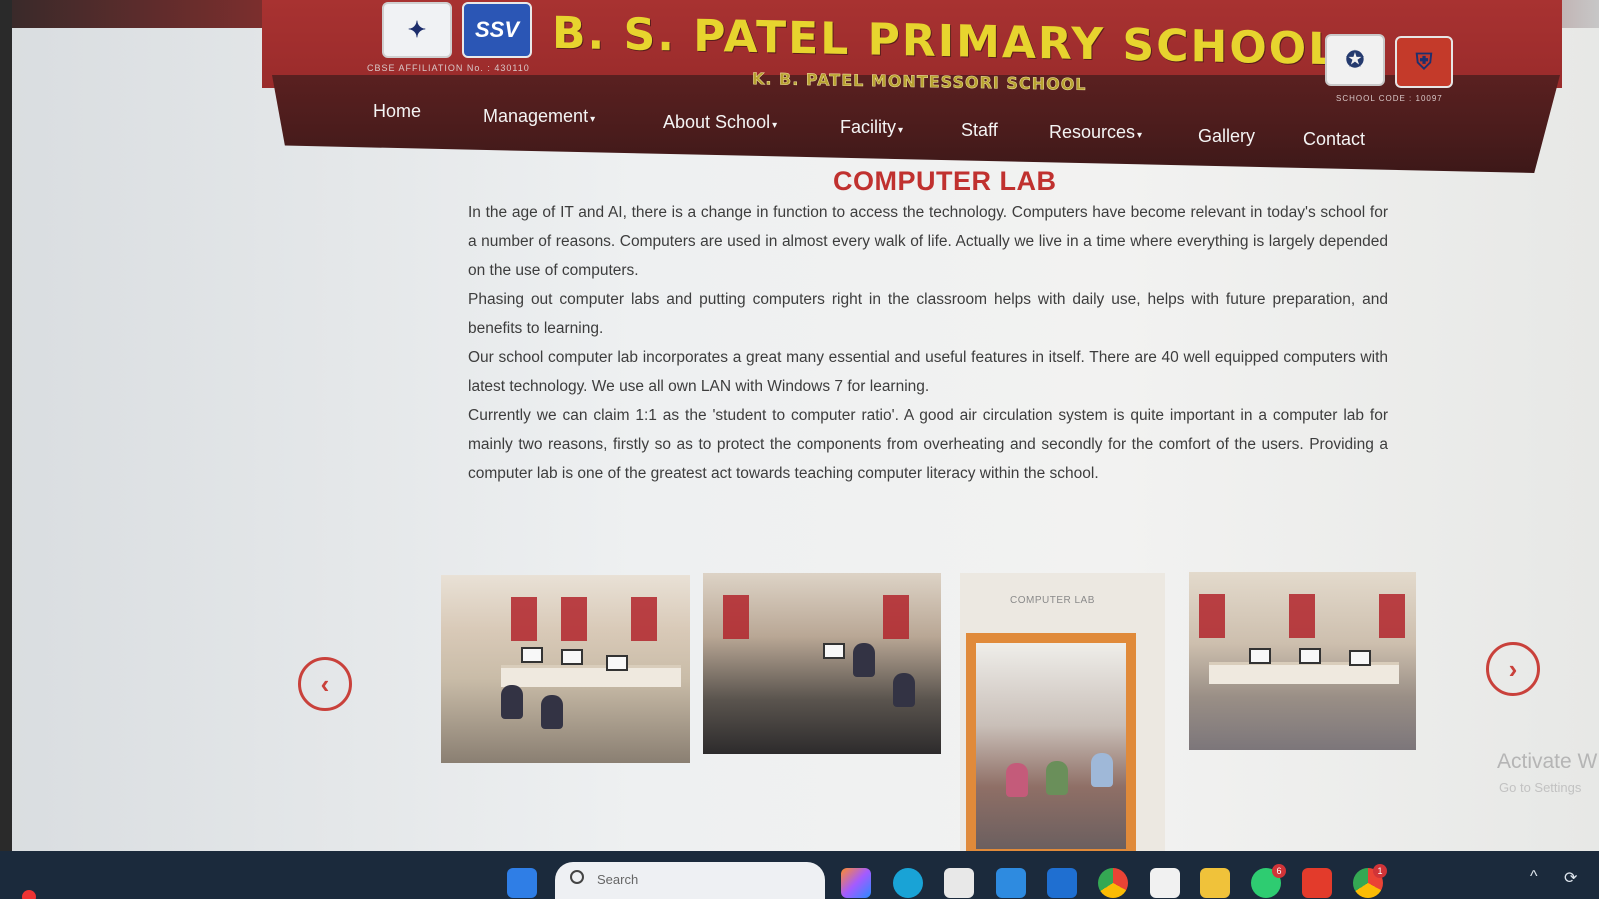 Image resolution: width=1599 pixels, height=899 pixels. I want to click on page-title: COMPUTER LAB, so click(945, 181).